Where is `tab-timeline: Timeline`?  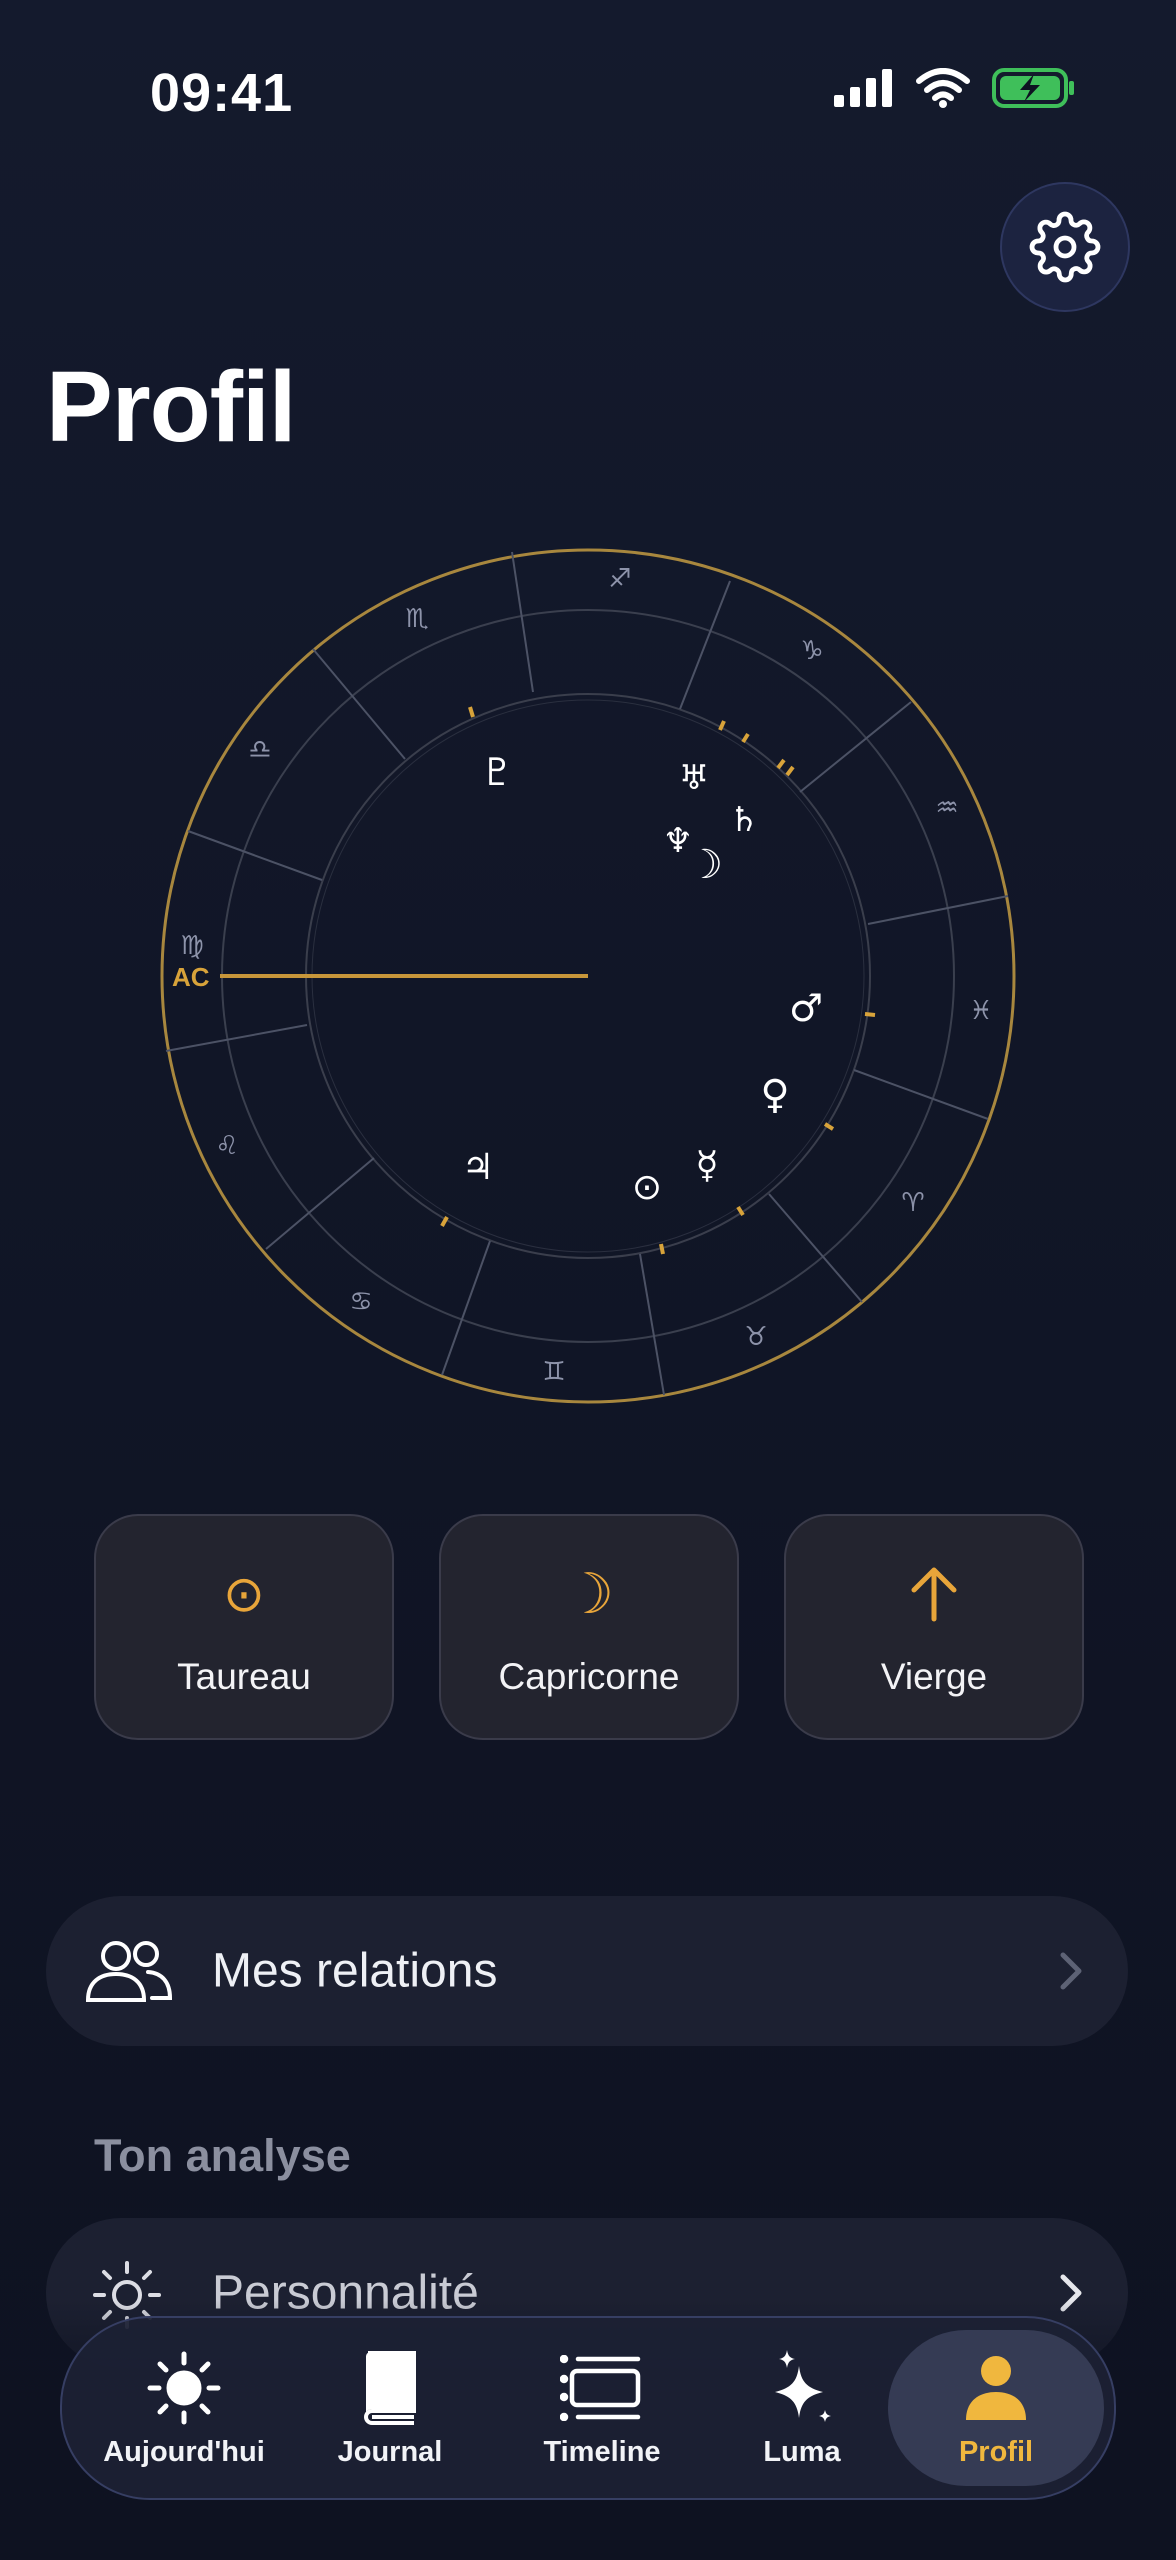 tab-timeline: Timeline is located at coordinates (602, 2408).